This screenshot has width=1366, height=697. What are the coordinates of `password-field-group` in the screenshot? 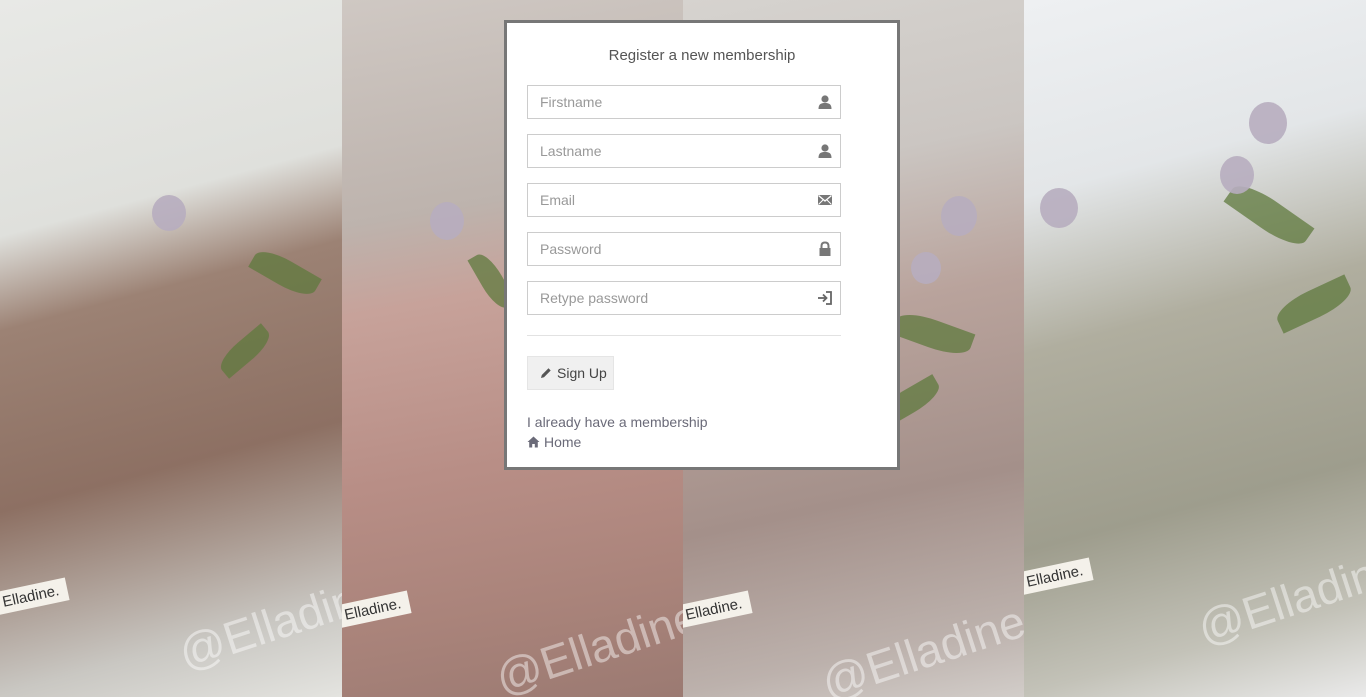 It's located at (684, 249).